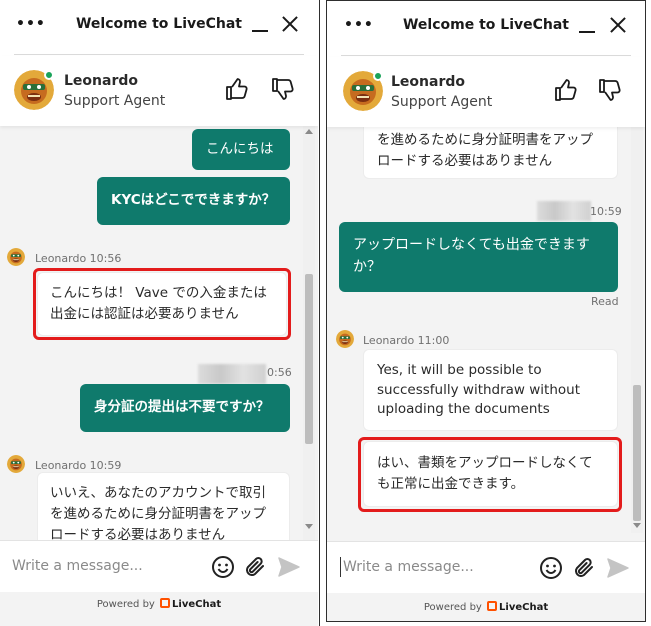  Describe the element at coordinates (340, 567) in the screenshot. I see `text-cursor` at that location.